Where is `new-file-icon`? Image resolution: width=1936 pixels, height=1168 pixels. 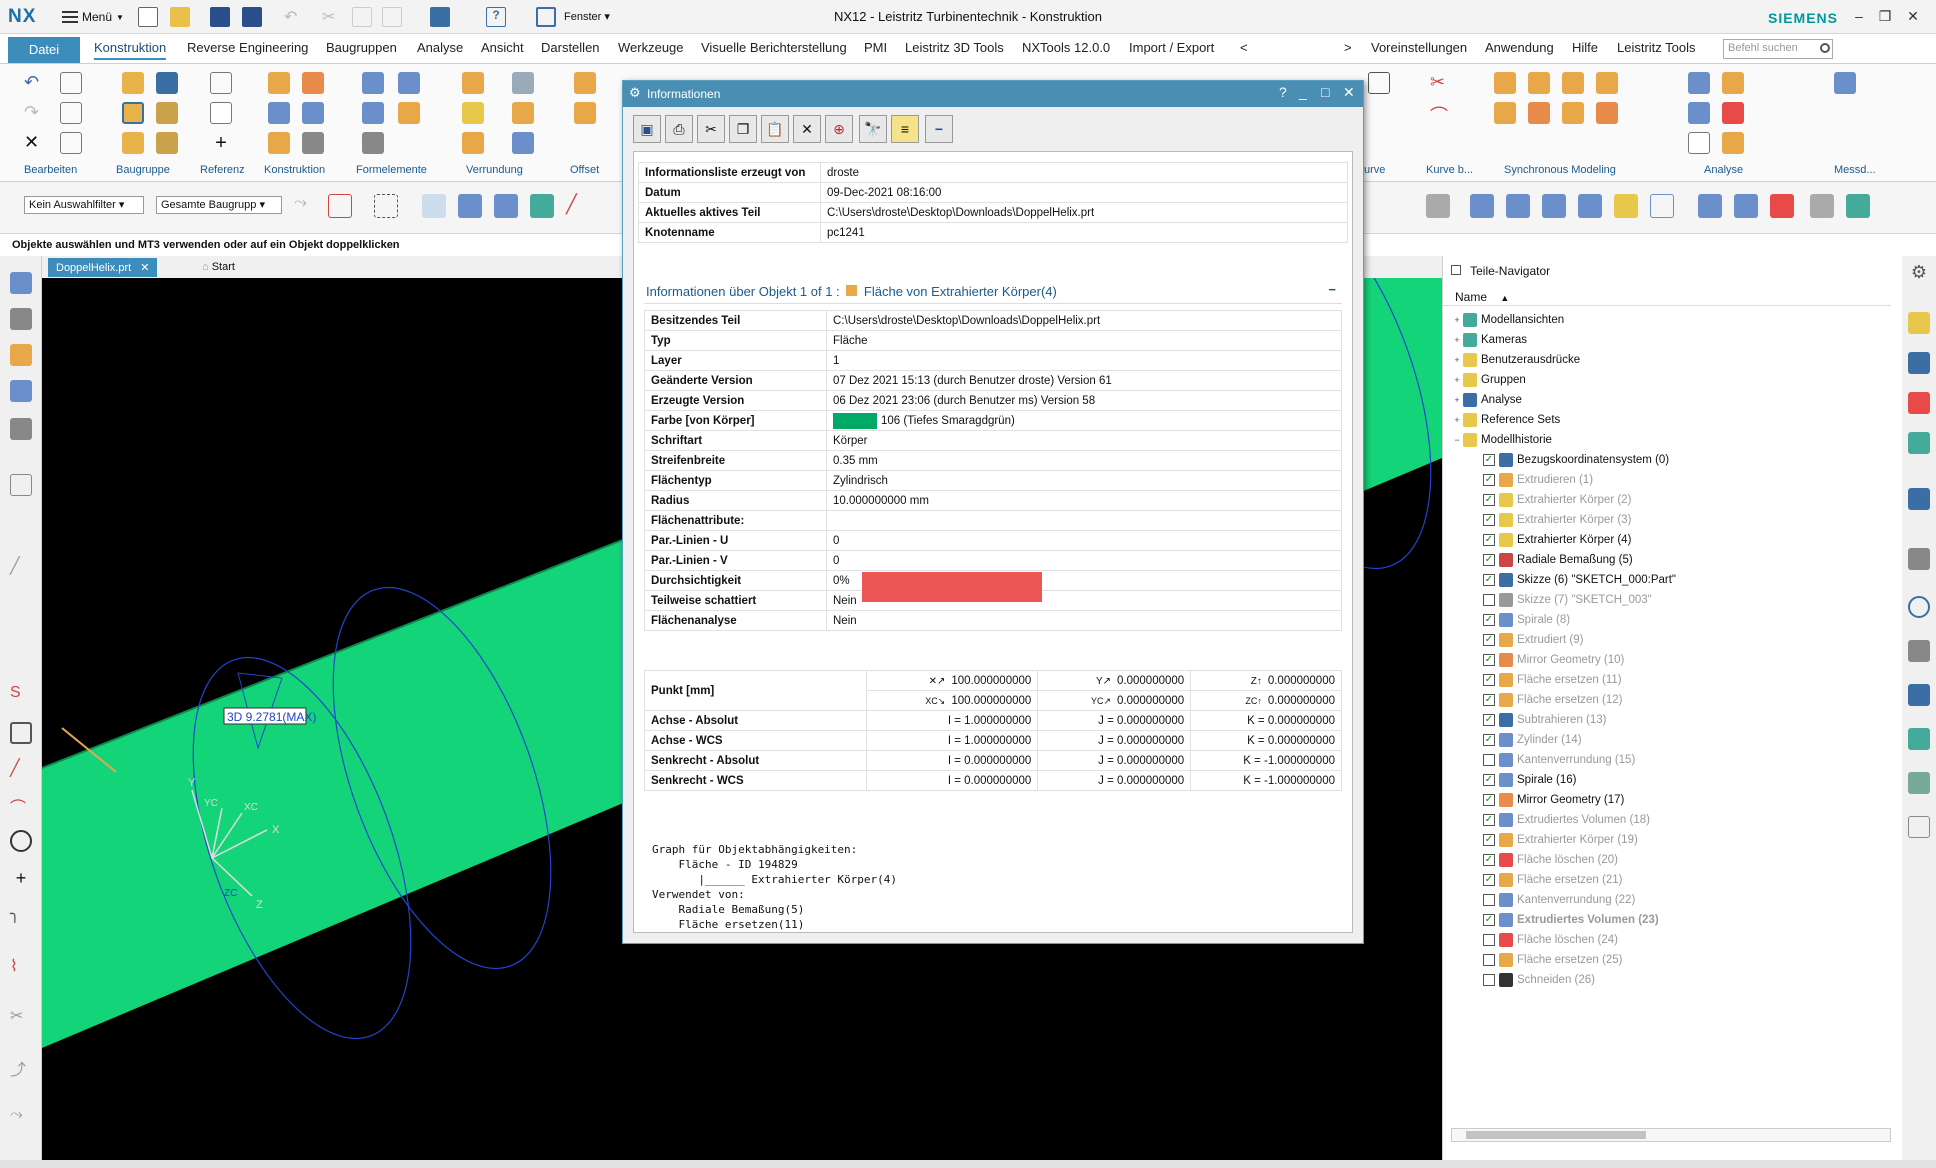
new-file-icon is located at coordinates (148, 17).